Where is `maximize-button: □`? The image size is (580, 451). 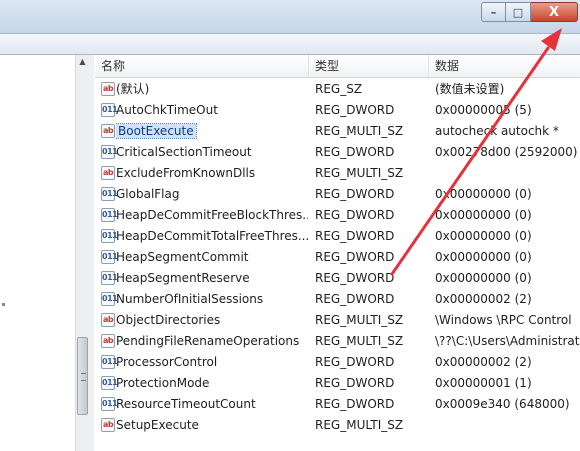
maximize-button: □ is located at coordinates (518, 12).